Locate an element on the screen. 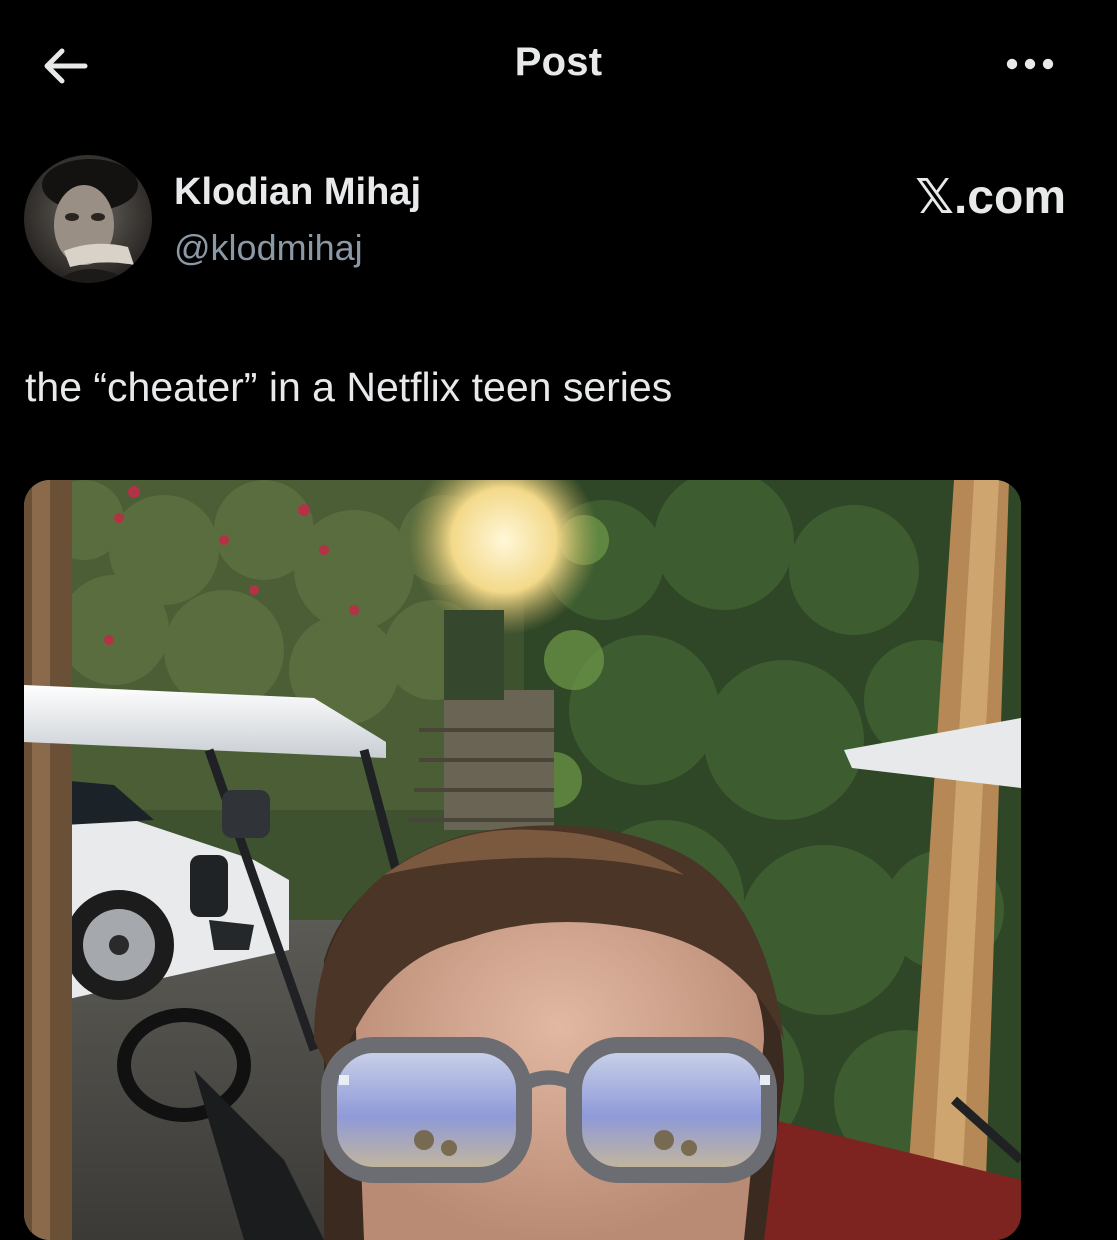  more-options-icon is located at coordinates (1030, 64).